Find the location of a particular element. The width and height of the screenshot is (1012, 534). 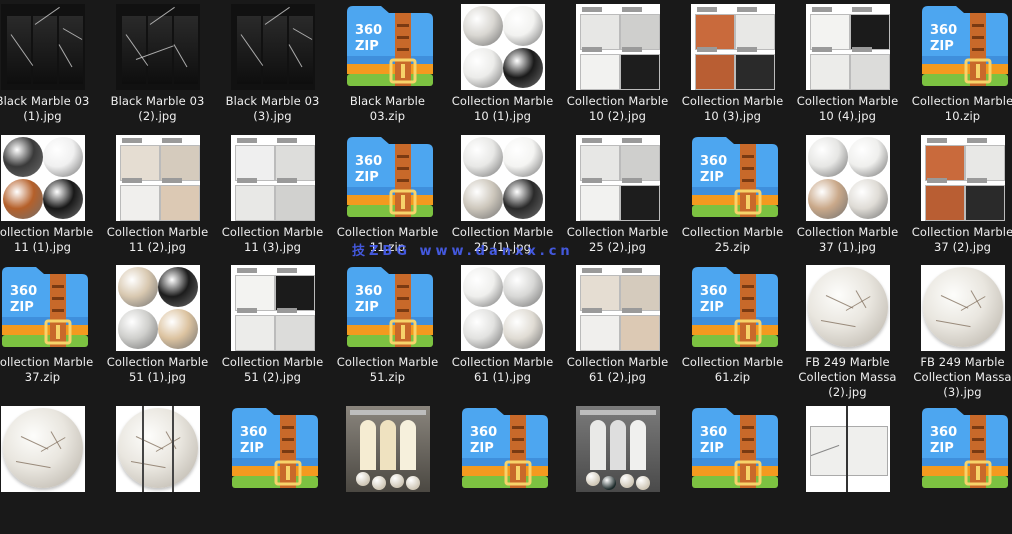

file-name-label: Collection Marble 51 (2).jpg is located at coordinates (272, 369).